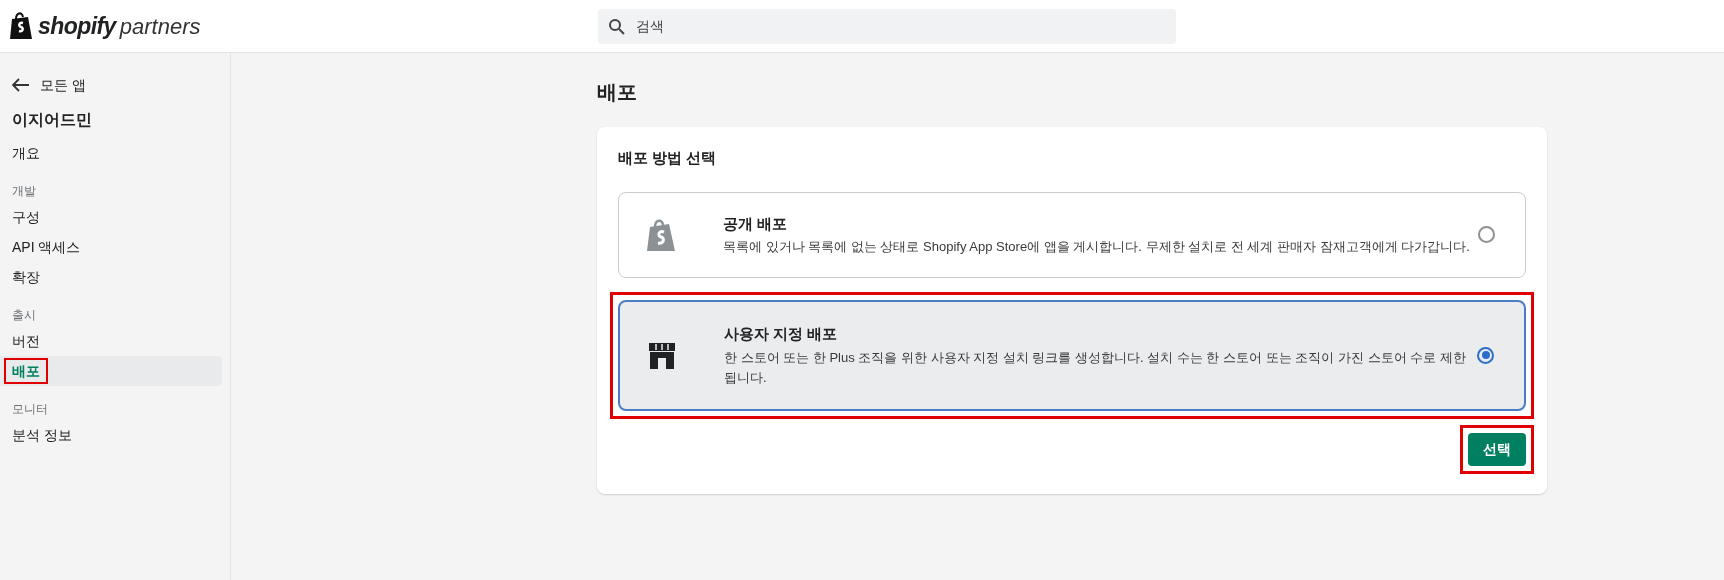  What do you see at coordinates (617, 26) in the screenshot?
I see `search-icon` at bounding box center [617, 26].